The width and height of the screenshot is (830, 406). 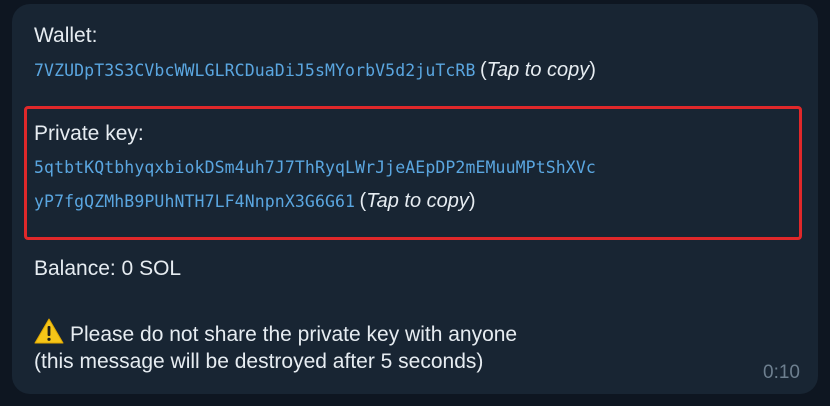 What do you see at coordinates (49, 331) in the screenshot?
I see `warning-triangle-icon` at bounding box center [49, 331].